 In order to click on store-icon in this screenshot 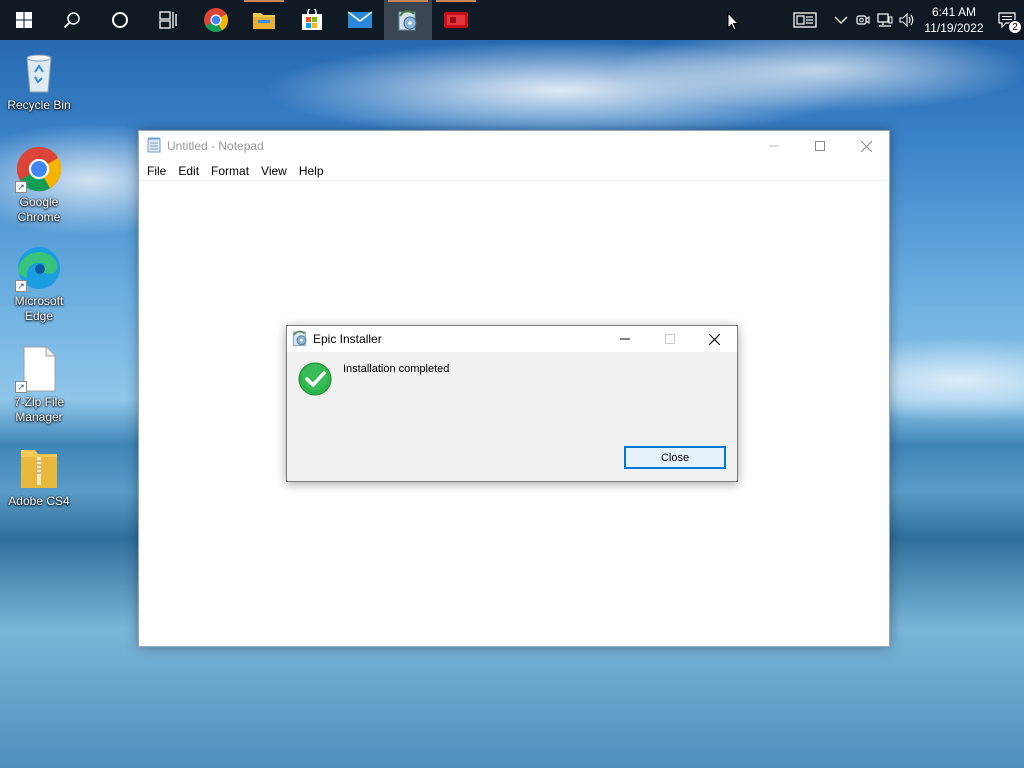, I will do `click(312, 19)`.